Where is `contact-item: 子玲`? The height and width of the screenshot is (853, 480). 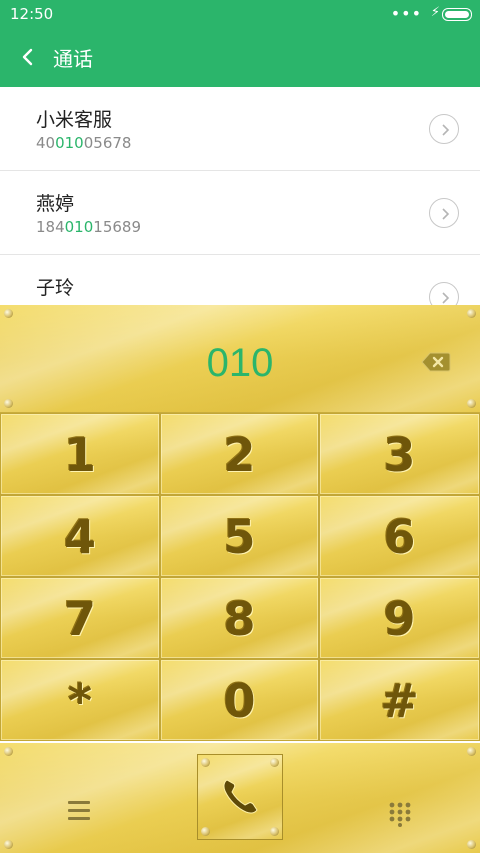
contact-item: 子玲 is located at coordinates (240, 280).